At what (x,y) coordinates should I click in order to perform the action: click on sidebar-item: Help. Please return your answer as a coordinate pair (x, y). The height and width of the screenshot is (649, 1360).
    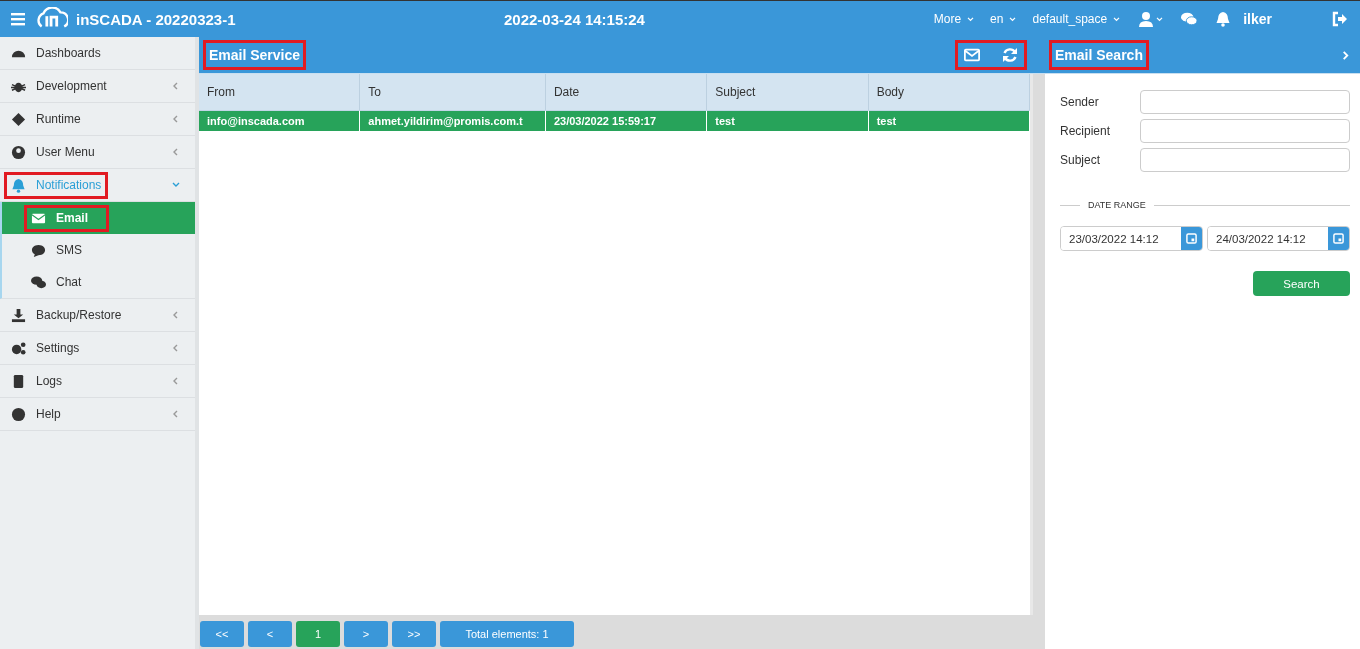
    Looking at the image, I should click on (97, 414).